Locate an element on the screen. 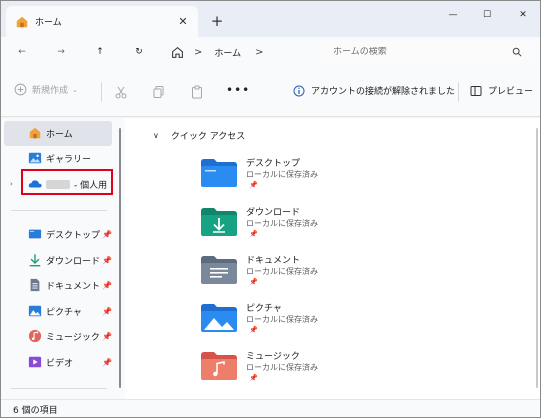 The width and height of the screenshot is (541, 418). quick-access-desktop: デスクトップ ローカルに保存済み 📌 is located at coordinates (301, 179).